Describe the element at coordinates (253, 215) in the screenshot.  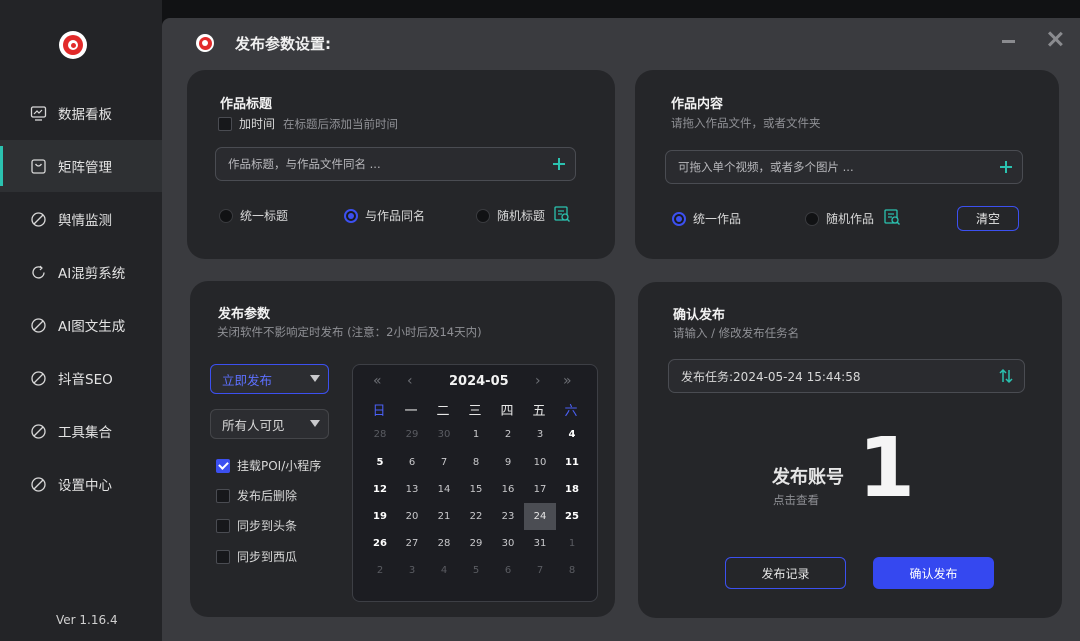
I see `radio-unified-title: 统一标题` at that location.